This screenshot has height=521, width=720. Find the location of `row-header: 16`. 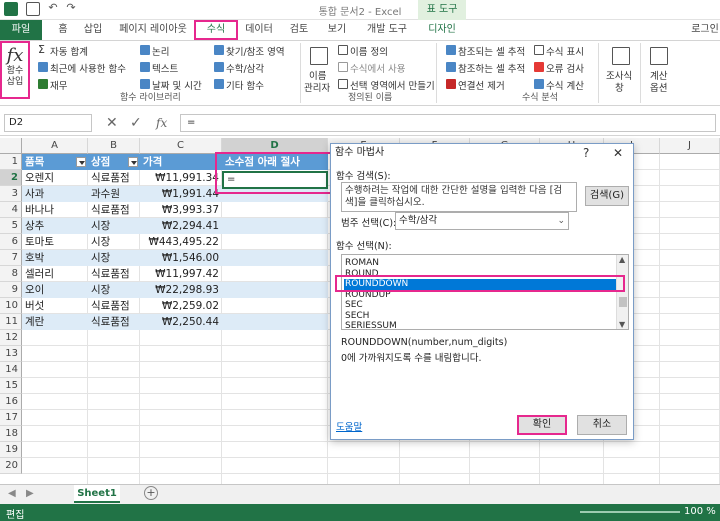

row-header: 16 is located at coordinates (11, 402).